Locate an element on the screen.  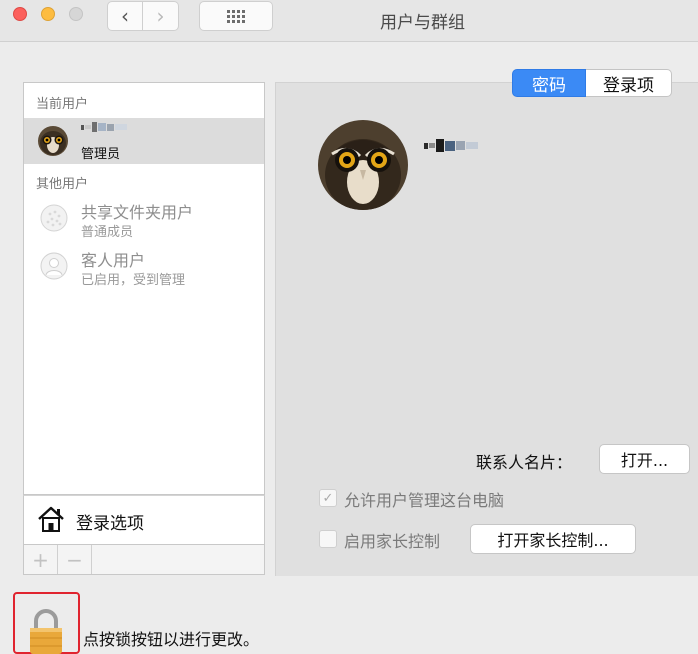
tab-login-items: 登录项 is located at coordinates (629, 83).